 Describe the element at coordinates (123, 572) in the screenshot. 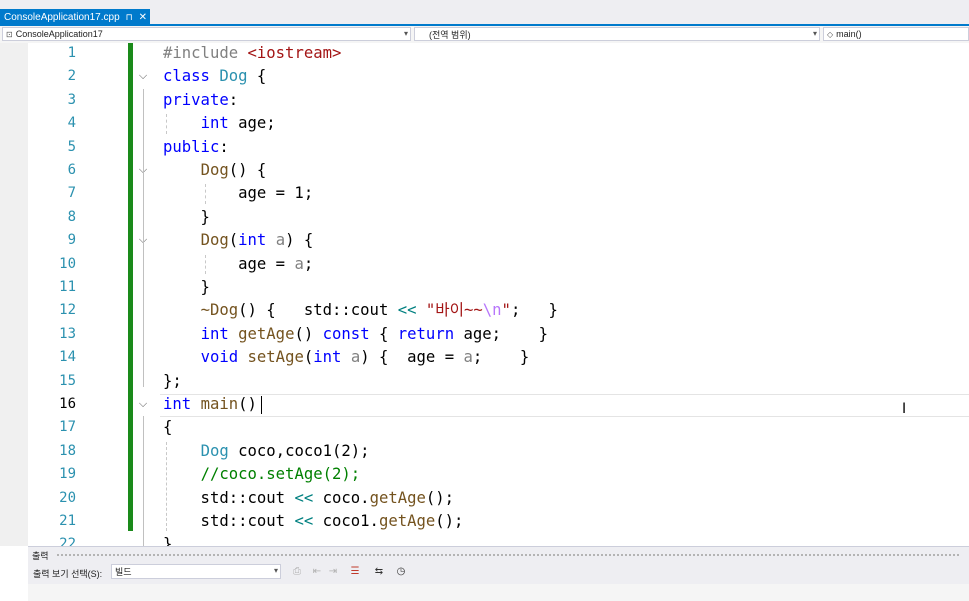

I see `show-output-from-value: 빌드` at that location.